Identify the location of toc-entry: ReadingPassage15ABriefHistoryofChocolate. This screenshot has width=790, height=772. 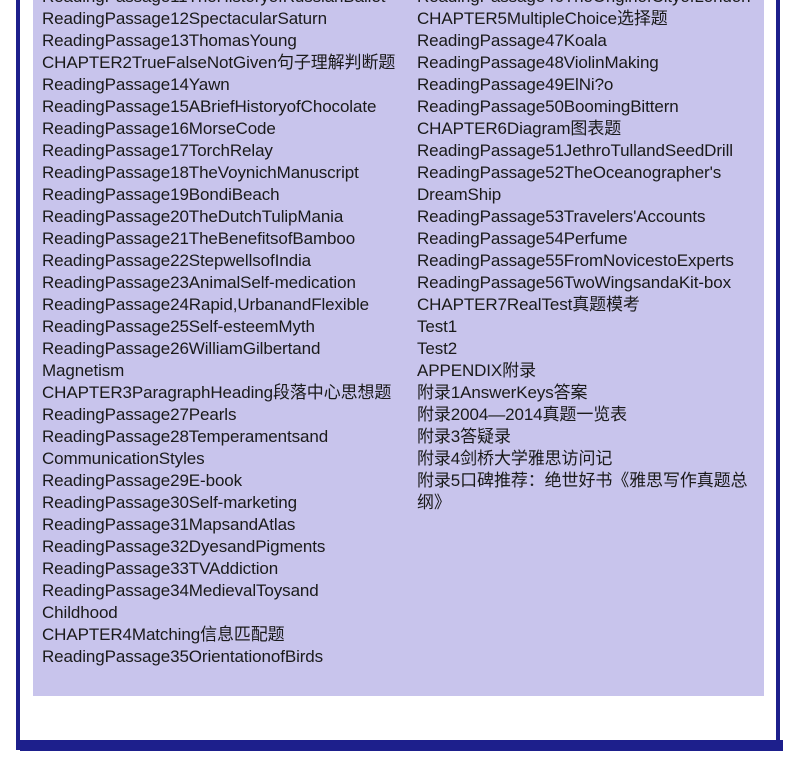
(223, 107).